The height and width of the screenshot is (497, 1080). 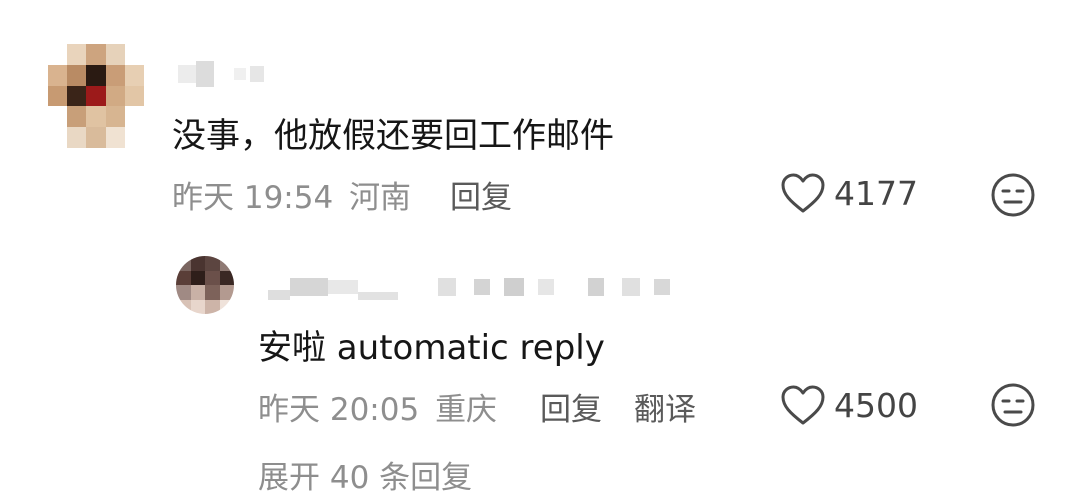 I want to click on comment-like-count: 4177, so click(x=876, y=193).